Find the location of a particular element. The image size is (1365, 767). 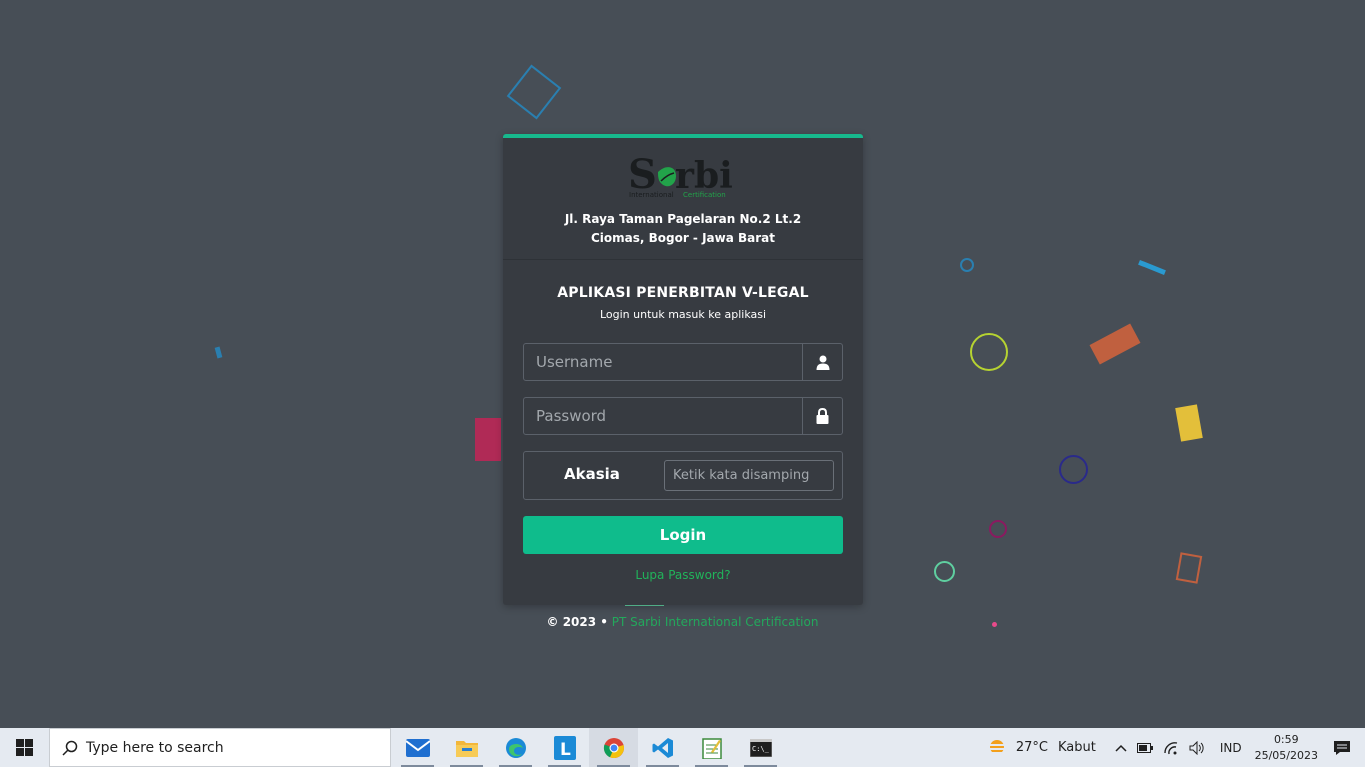

svg-text: International is located at coordinates (651, 195).